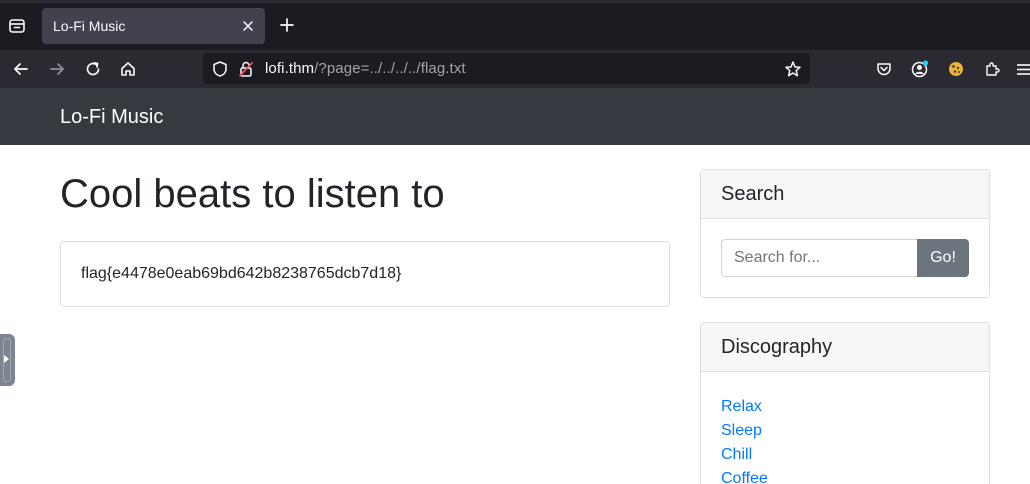 This screenshot has height=484, width=1030. What do you see at coordinates (744, 455) in the screenshot?
I see `discography-link-chill: Chill` at bounding box center [744, 455].